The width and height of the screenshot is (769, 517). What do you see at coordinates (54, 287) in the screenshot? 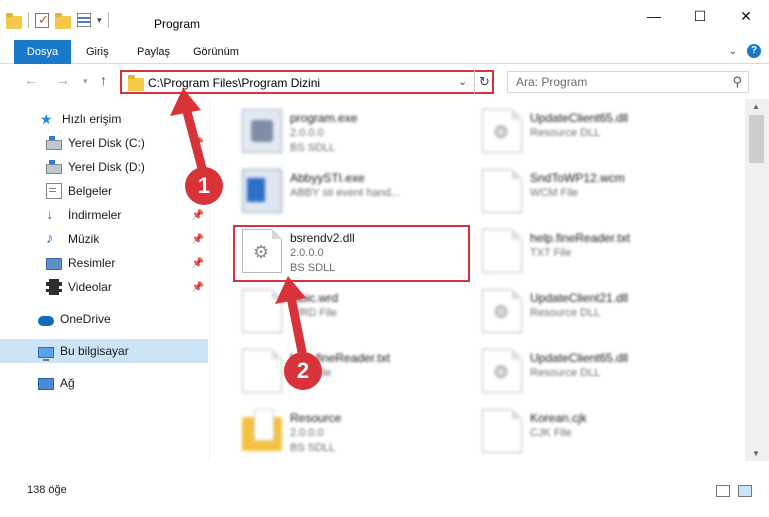
I see `video-icon` at bounding box center [54, 287].